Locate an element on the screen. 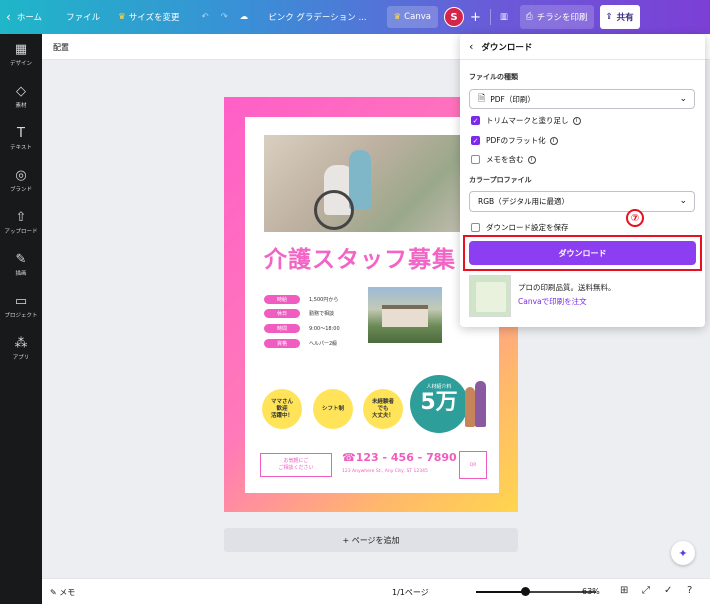  analytics-button: ▥ is located at coordinates (504, 17).